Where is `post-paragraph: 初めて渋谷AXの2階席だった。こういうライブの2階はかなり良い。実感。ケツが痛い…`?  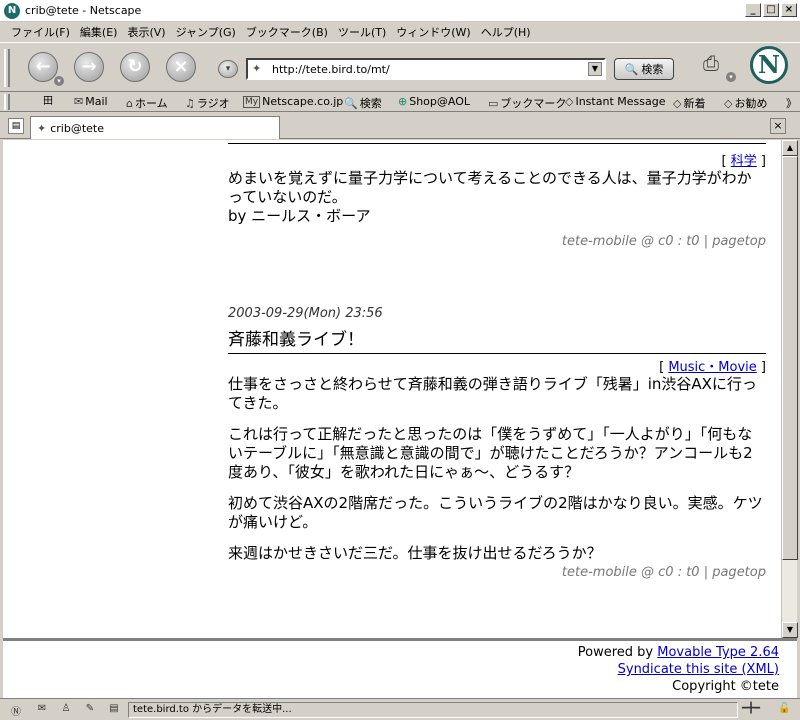 post-paragraph: 初めて渋谷AXの2階席だった。こういうライブの2階はかなり良い。実感。ケツが痛い… is located at coordinates (495, 512).